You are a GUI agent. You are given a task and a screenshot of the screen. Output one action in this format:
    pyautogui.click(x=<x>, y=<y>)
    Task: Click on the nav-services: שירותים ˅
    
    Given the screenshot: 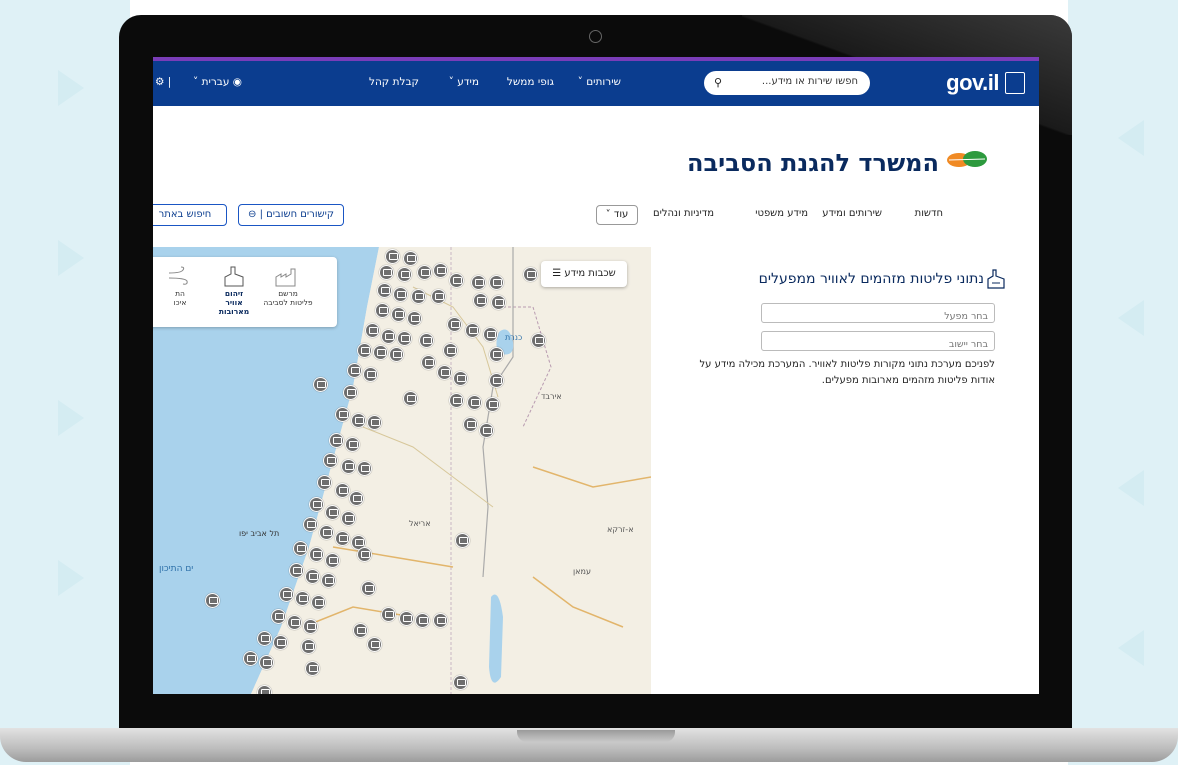 What is the action you would take?
    pyautogui.click(x=599, y=82)
    